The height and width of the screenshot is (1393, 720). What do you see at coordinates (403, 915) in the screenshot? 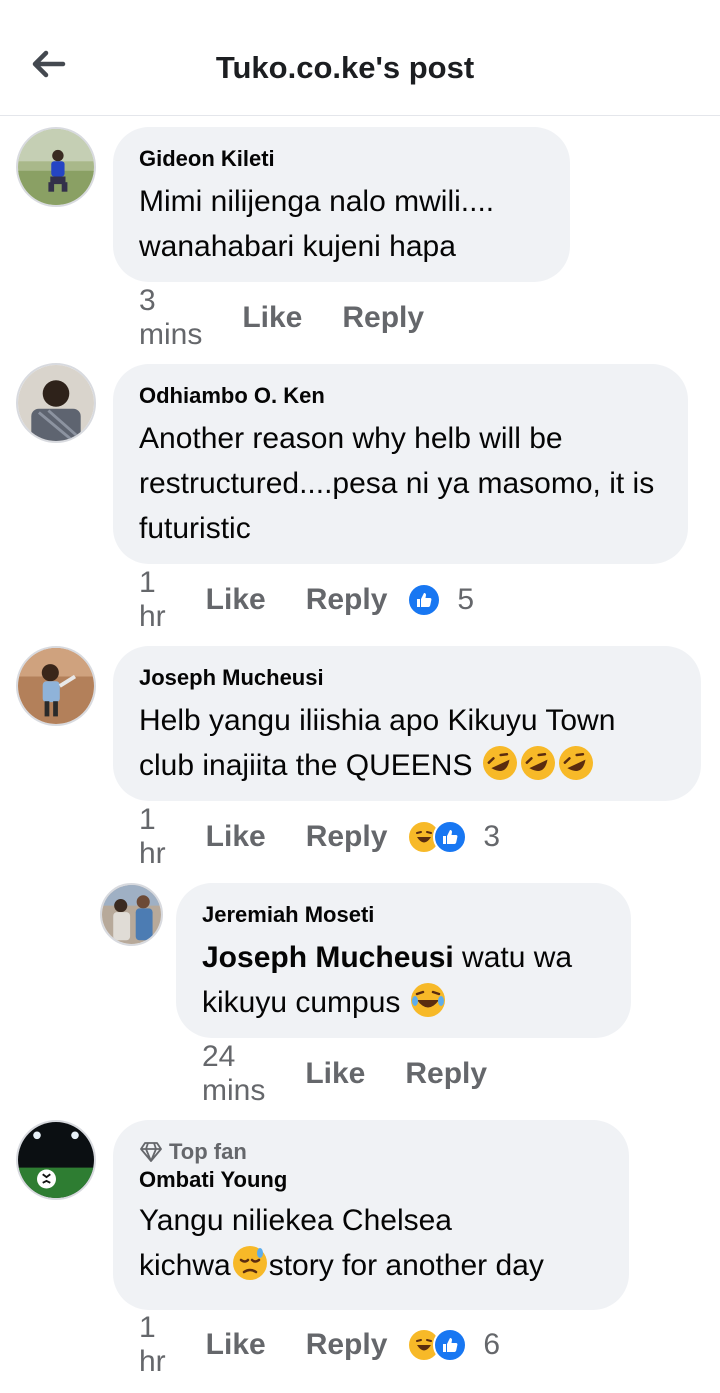
I see `comment-author: Jeremiah Moseti` at bounding box center [403, 915].